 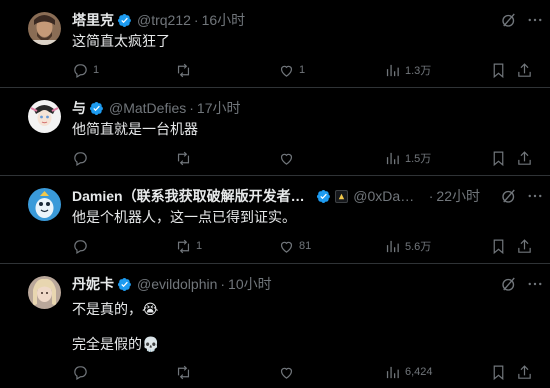 What do you see at coordinates (177, 284) in the screenshot?
I see `author-handle: @evildolphin` at bounding box center [177, 284].